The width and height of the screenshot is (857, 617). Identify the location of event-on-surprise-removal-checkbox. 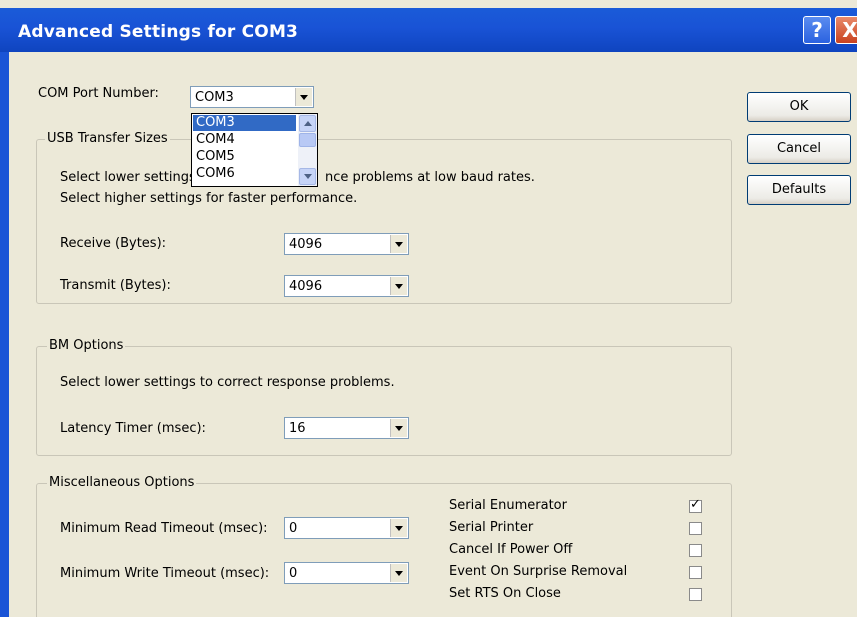
(695, 572).